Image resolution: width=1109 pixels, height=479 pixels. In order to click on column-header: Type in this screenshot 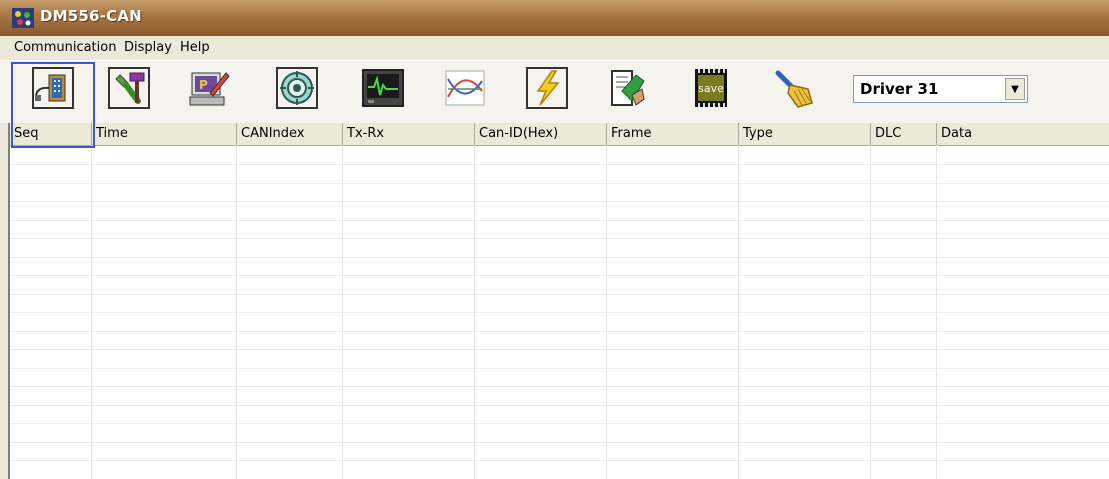, I will do `click(805, 134)`.